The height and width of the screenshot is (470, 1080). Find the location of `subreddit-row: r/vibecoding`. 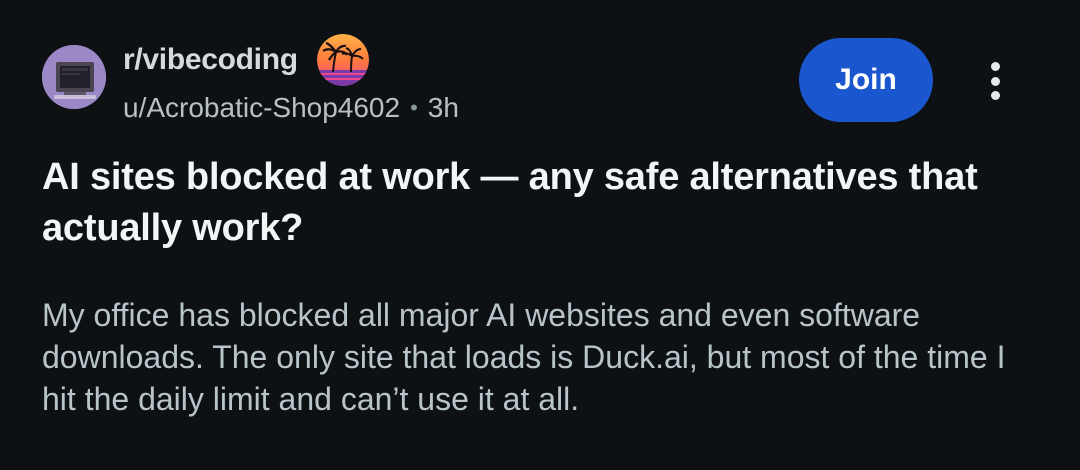

subreddit-row: r/vibecoding is located at coordinates (291, 60).